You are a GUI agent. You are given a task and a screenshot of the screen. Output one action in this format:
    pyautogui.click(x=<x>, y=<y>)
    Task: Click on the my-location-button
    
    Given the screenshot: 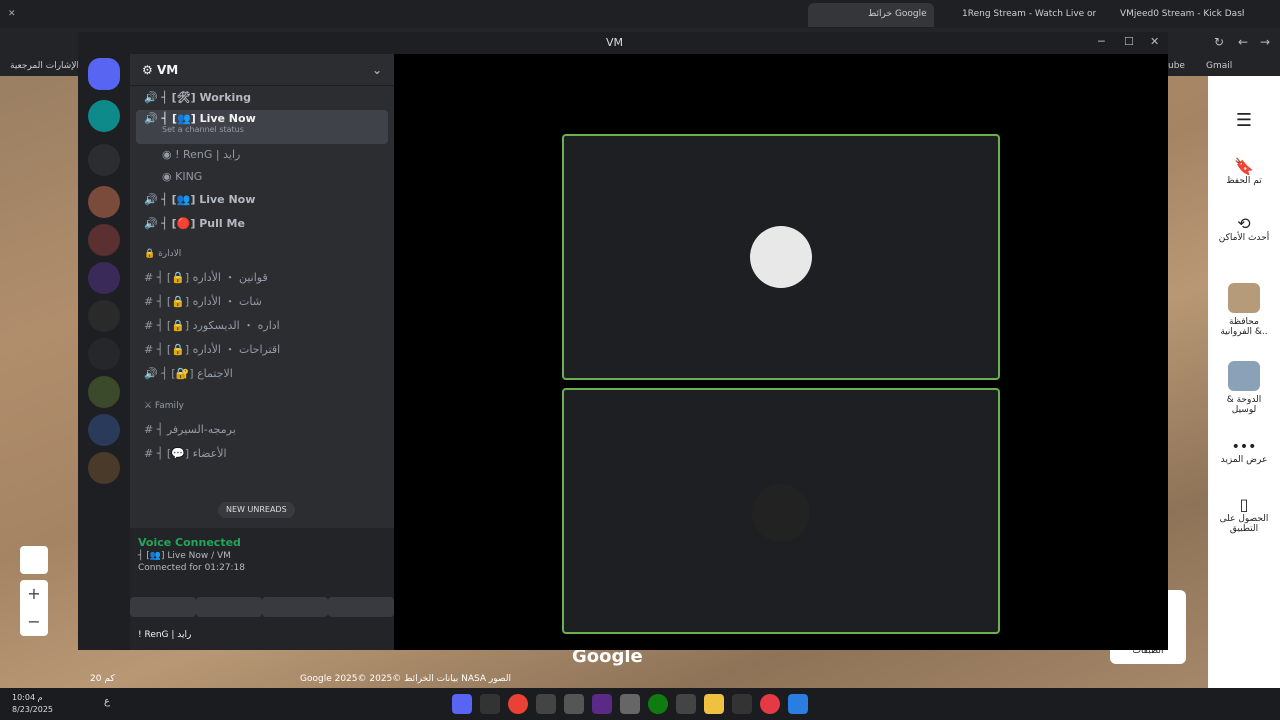 What is the action you would take?
    pyautogui.click(x=34, y=560)
    